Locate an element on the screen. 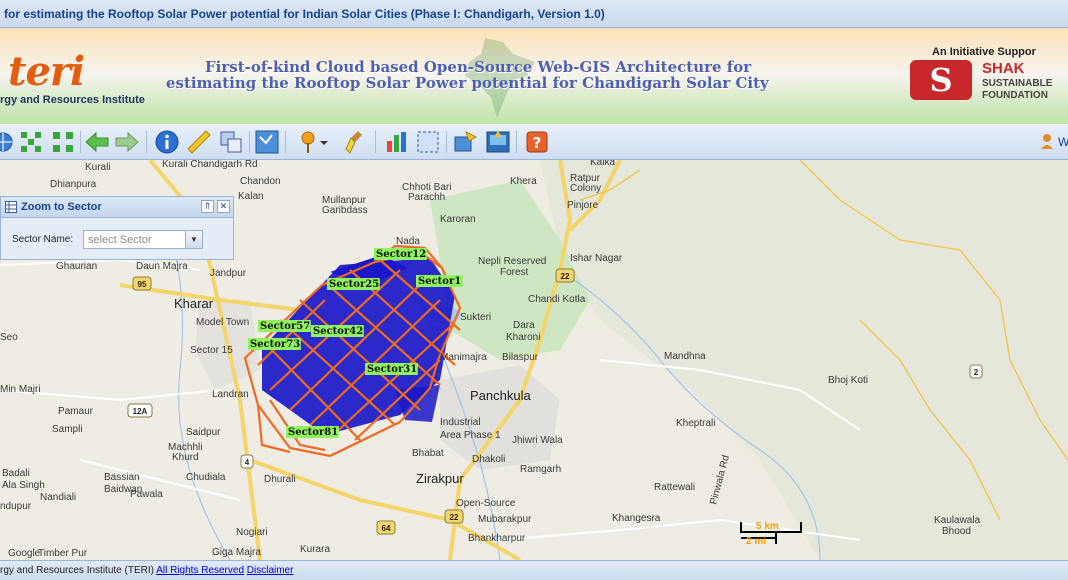 Image resolution: width=1068 pixels, height=580 pixels. map-place-label: Nandiali is located at coordinates (58, 497).